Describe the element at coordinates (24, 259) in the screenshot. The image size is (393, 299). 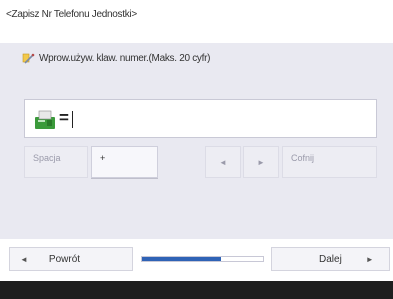
I see `back-arrow-icon: ◄` at that location.